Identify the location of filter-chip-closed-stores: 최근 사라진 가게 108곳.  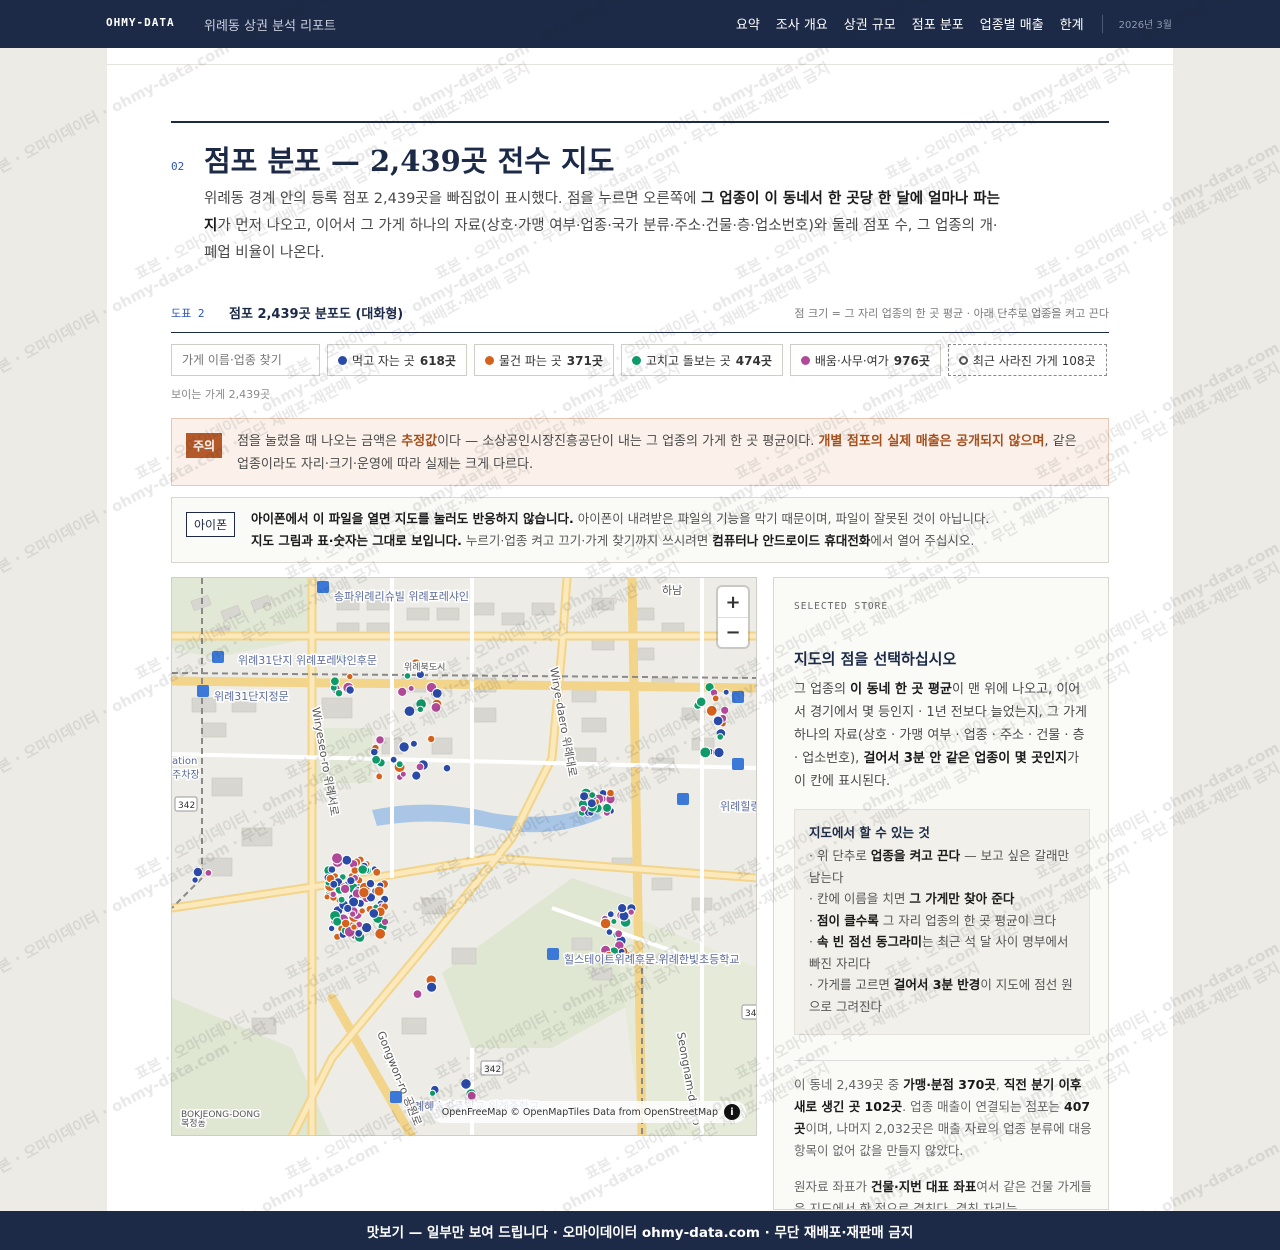
(1027, 360).